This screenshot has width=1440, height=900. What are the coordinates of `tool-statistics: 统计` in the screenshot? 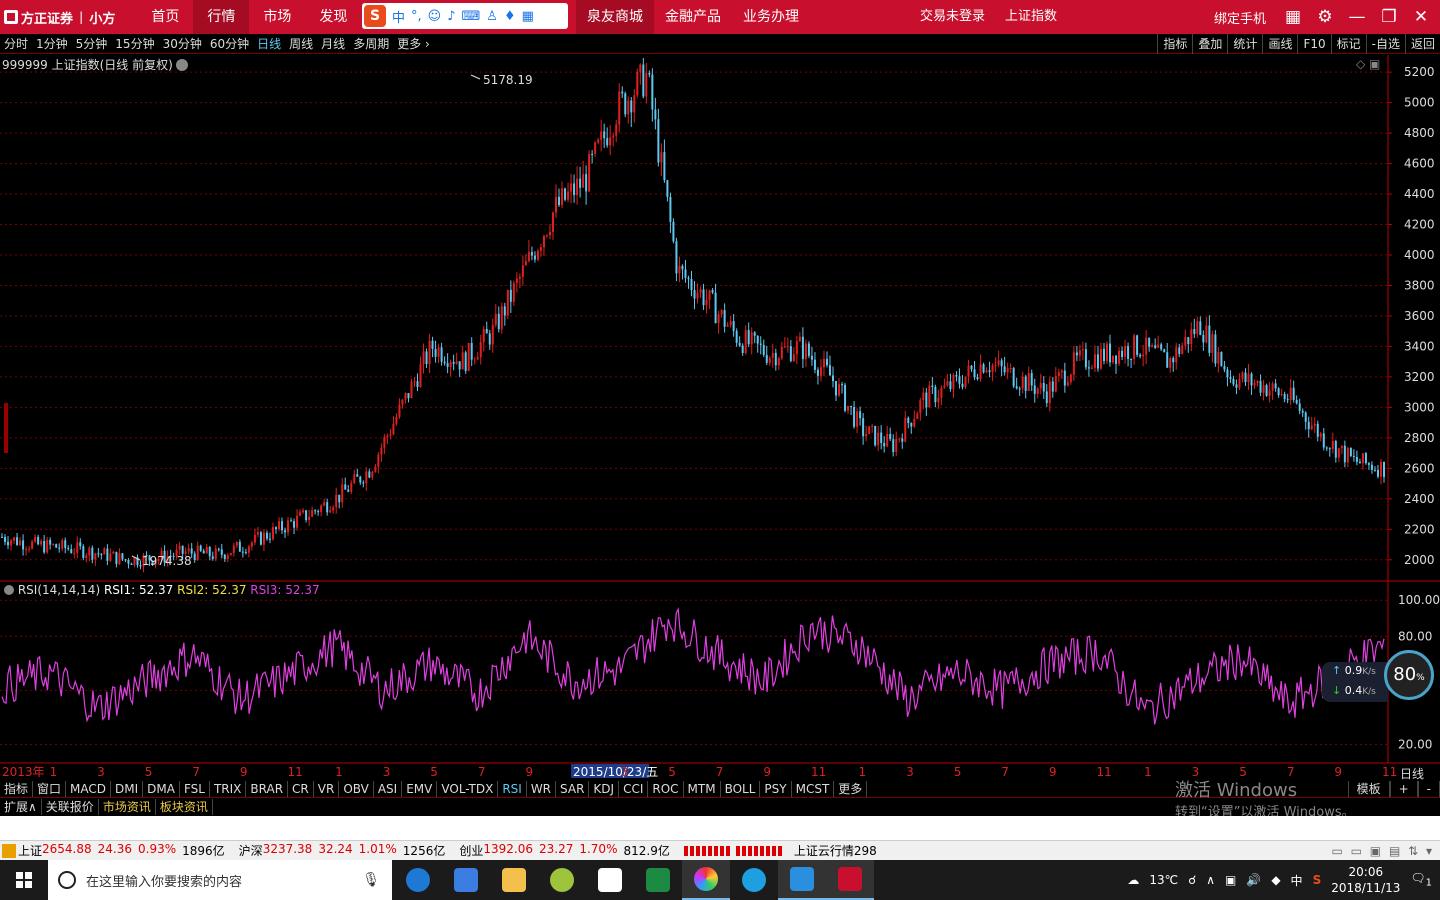 It's located at (1244, 44).